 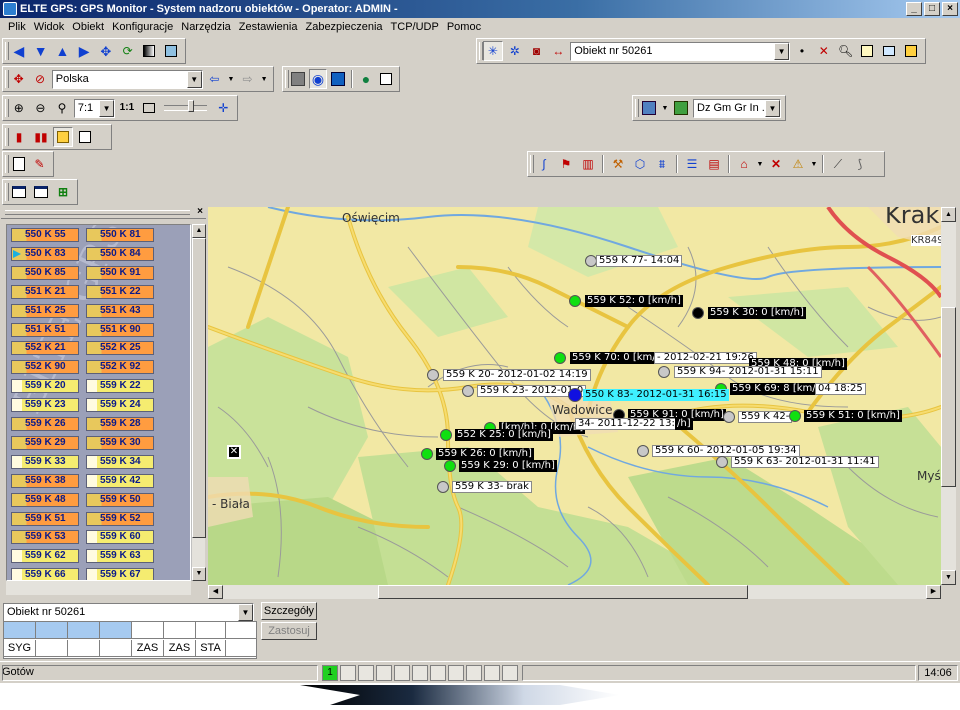 What do you see at coordinates (19, 108) in the screenshot?
I see `zoom-in-icon: ⊕` at bounding box center [19, 108].